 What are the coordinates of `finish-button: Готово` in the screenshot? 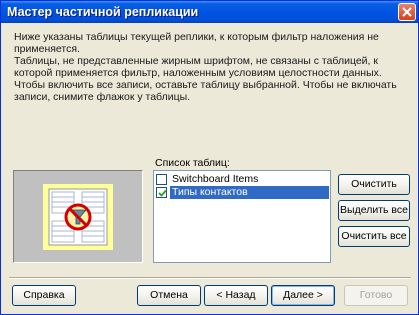 It's located at (376, 295).